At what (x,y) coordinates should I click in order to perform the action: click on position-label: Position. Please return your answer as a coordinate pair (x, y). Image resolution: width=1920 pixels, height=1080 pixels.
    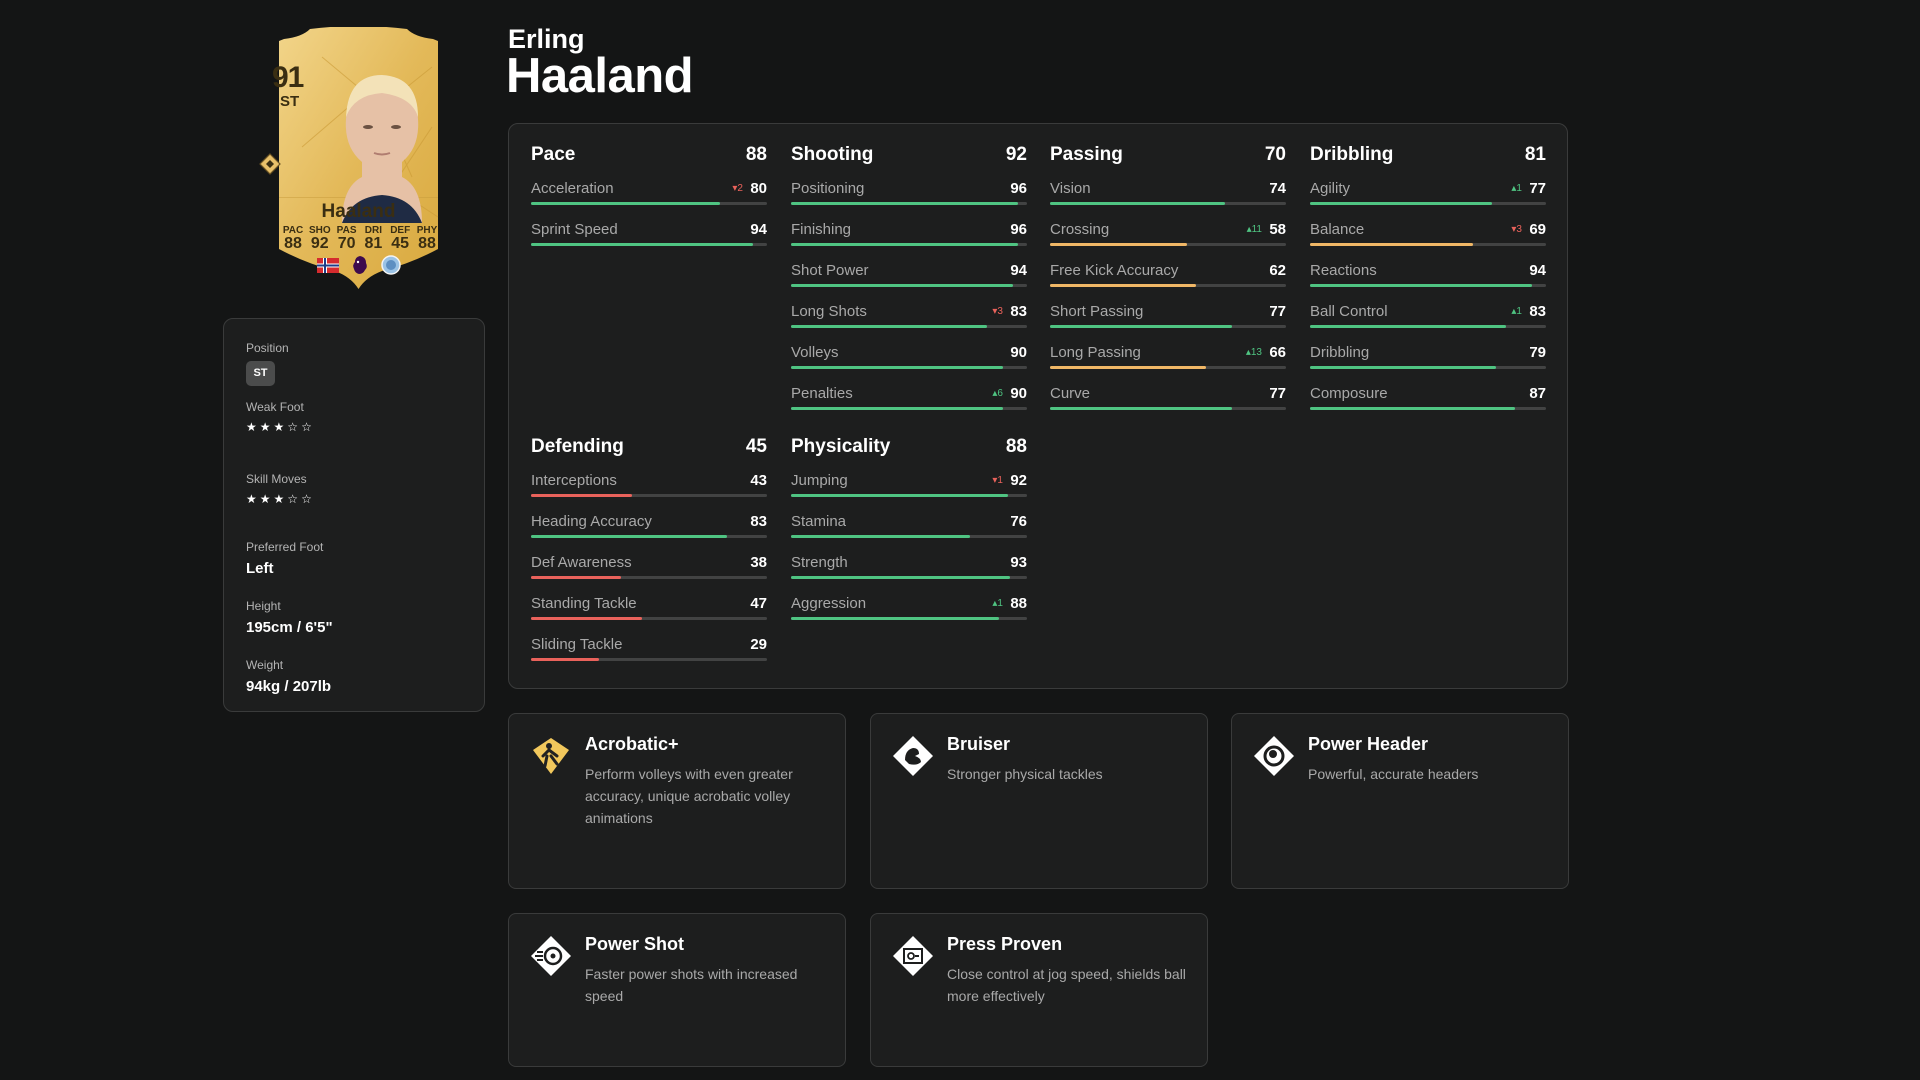
    Looking at the image, I should click on (267, 348).